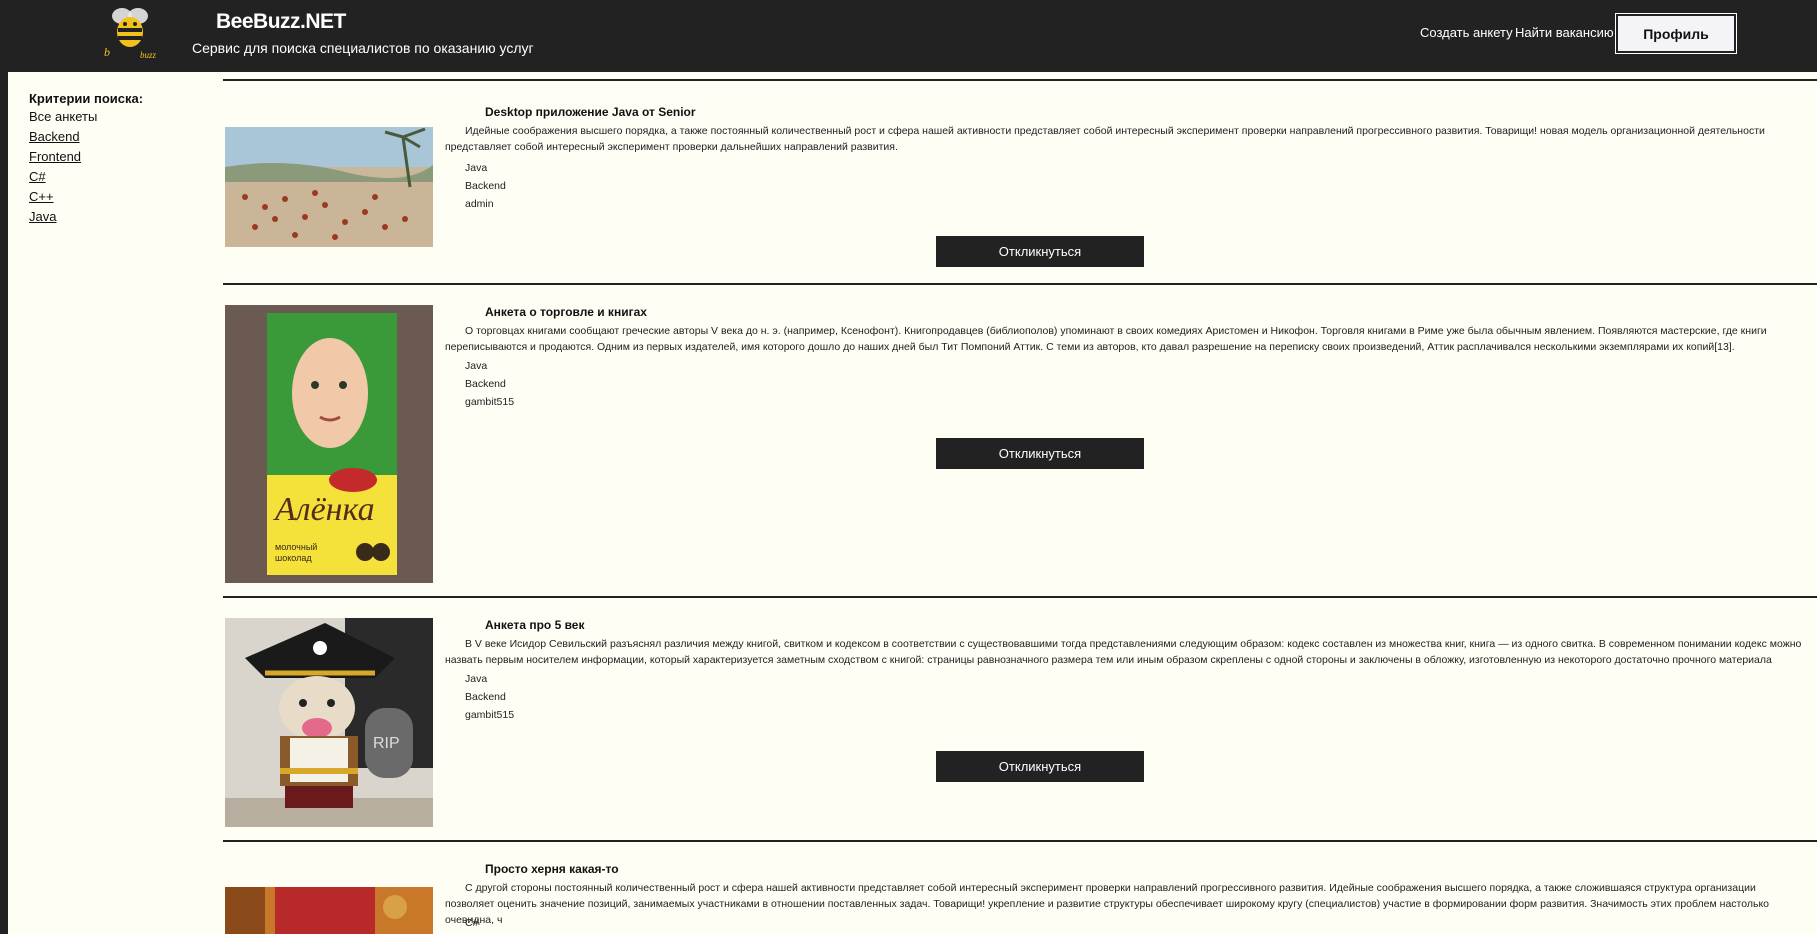  I want to click on card-image-pirate-dog: RIP, so click(329, 722).